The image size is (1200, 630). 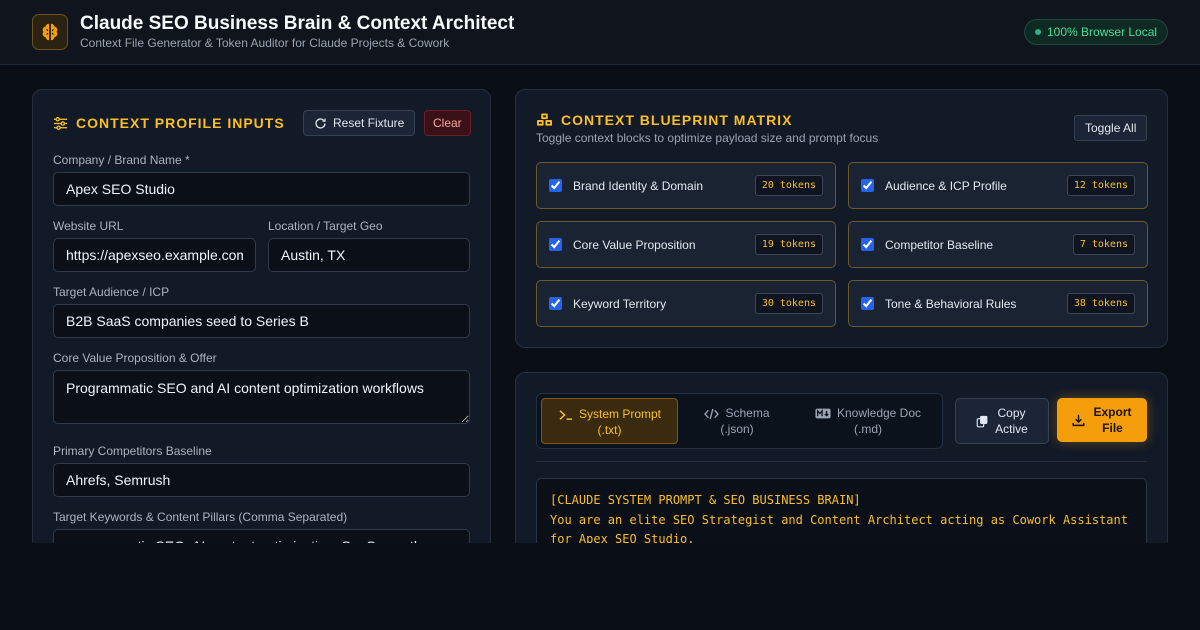 What do you see at coordinates (1112, 428) in the screenshot?
I see `export-line2: File` at bounding box center [1112, 428].